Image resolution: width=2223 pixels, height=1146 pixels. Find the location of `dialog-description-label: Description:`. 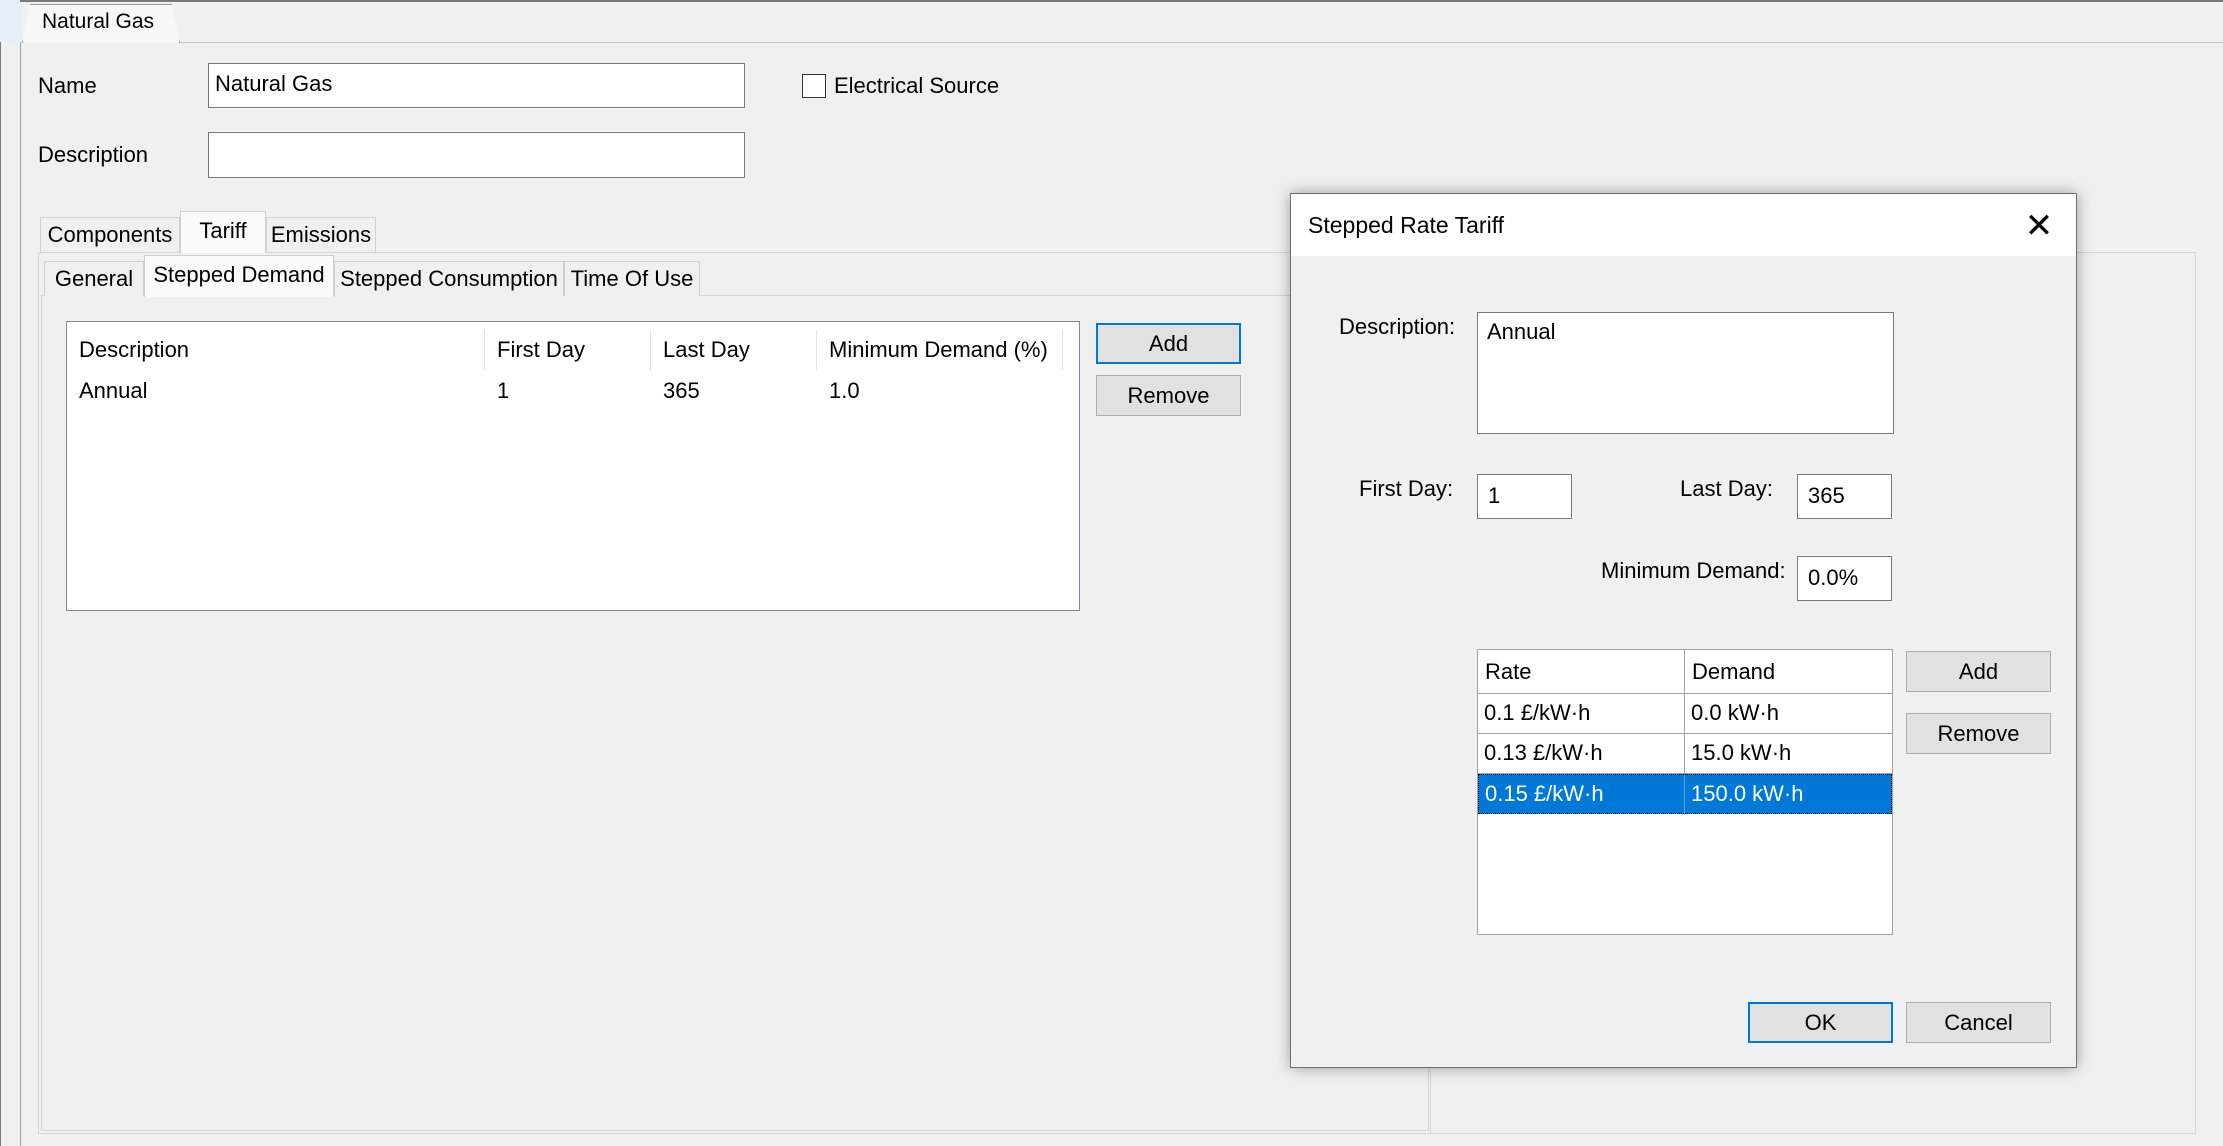

dialog-description-label: Description: is located at coordinates (1397, 326).